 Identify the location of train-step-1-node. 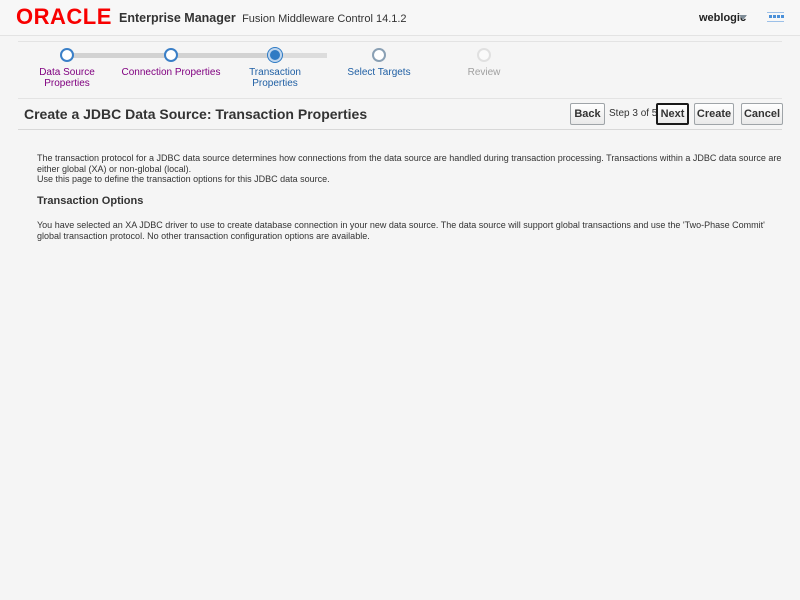
(67, 55).